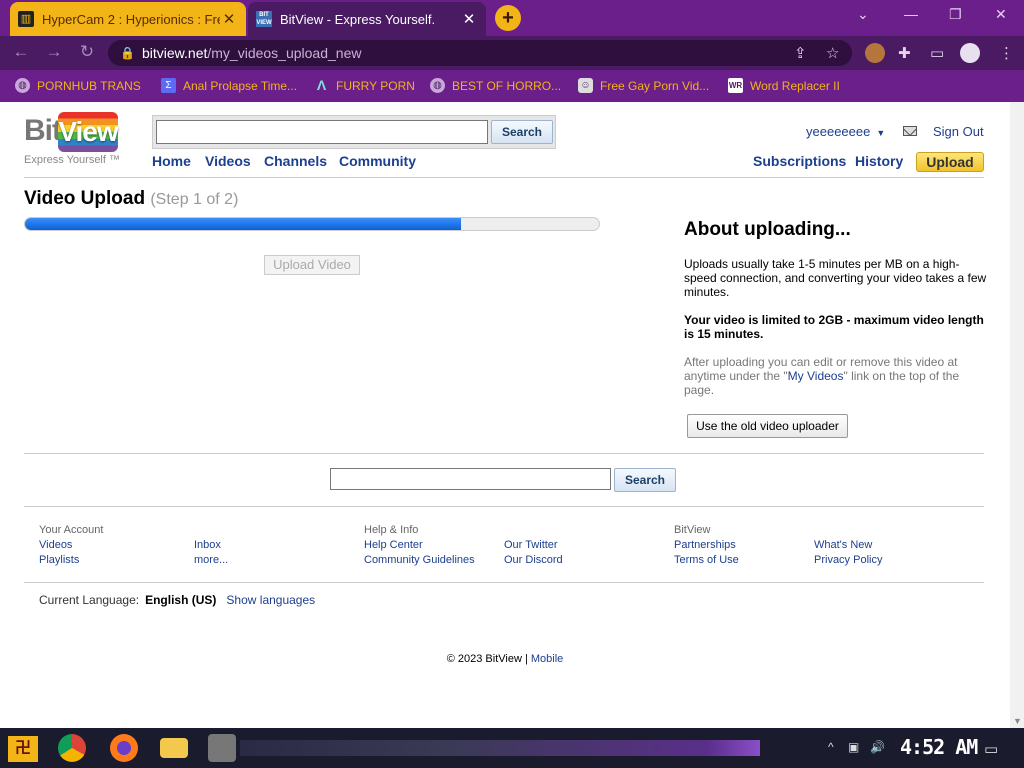 The height and width of the screenshot is (768, 1024). What do you see at coordinates (547, 659) in the screenshot?
I see `mobile-link: Mobile` at bounding box center [547, 659].